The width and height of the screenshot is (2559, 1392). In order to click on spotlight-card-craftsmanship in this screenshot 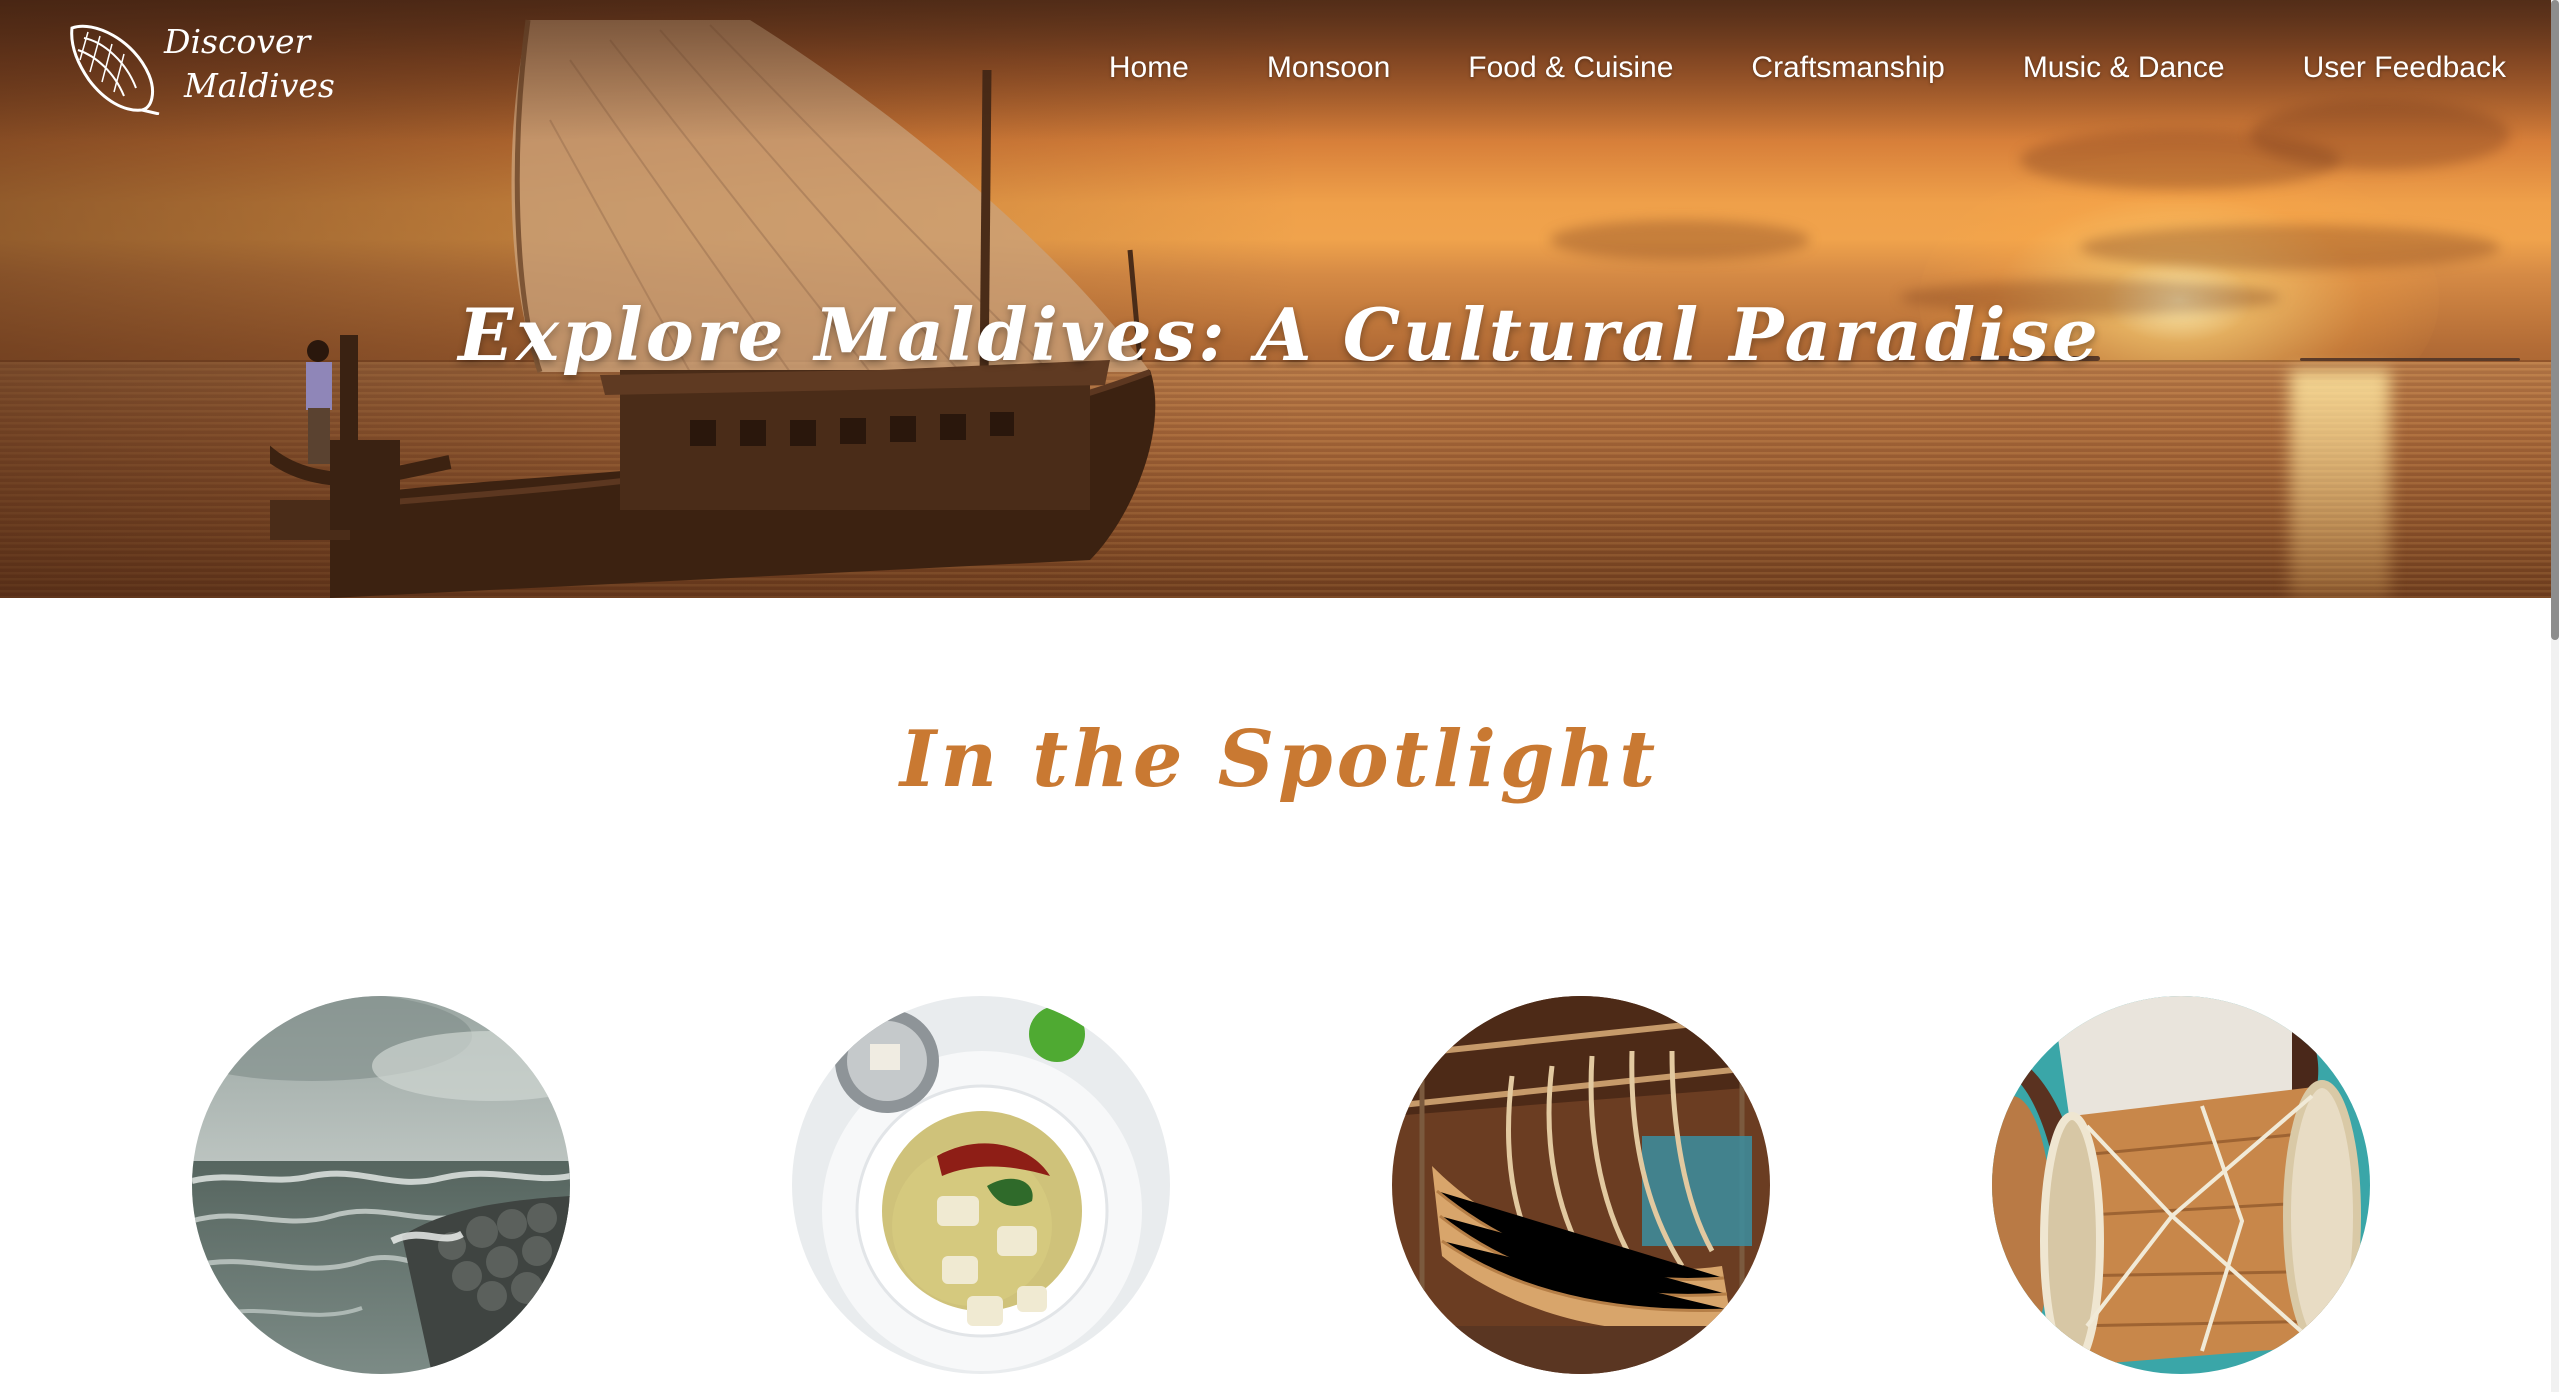, I will do `click(1581, 1185)`.